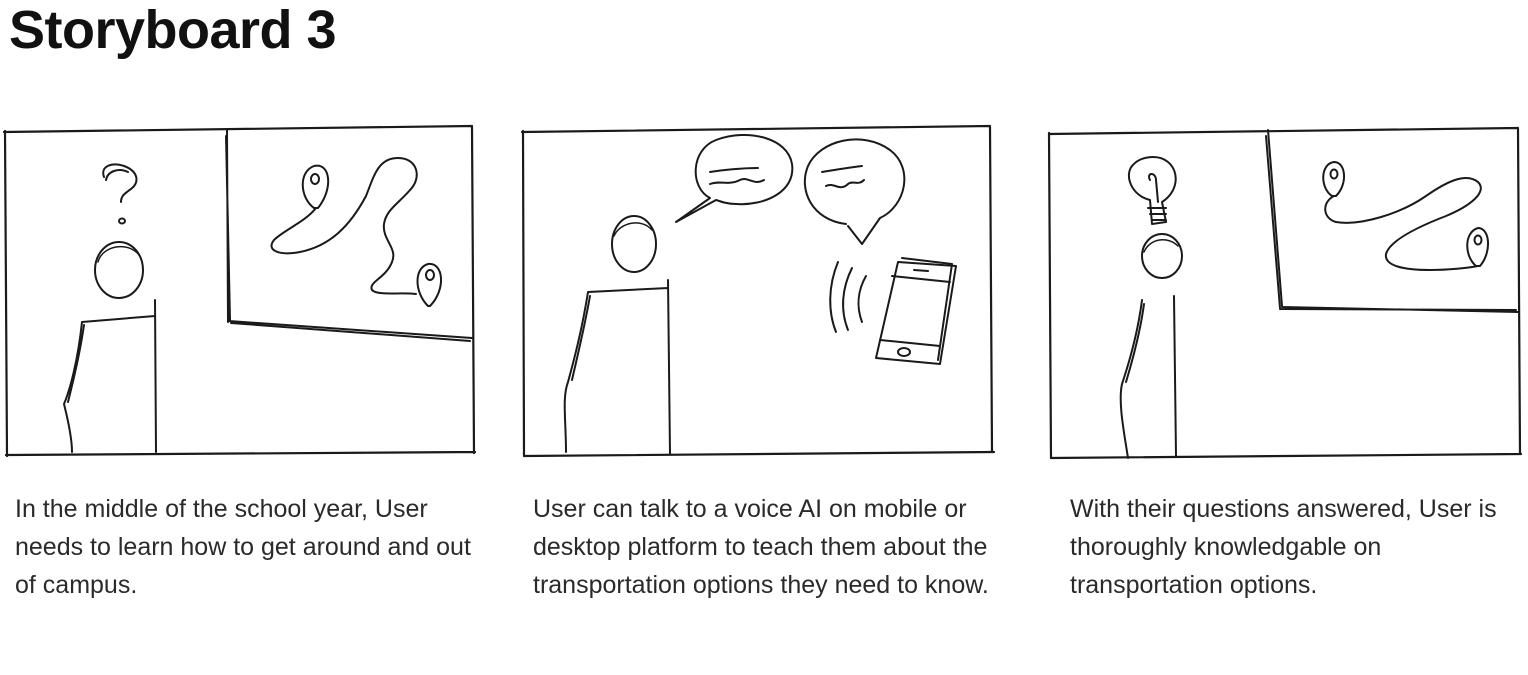 This screenshot has width=1528, height=675. I want to click on panel-1-wall-map-frame, so click(349, 235).